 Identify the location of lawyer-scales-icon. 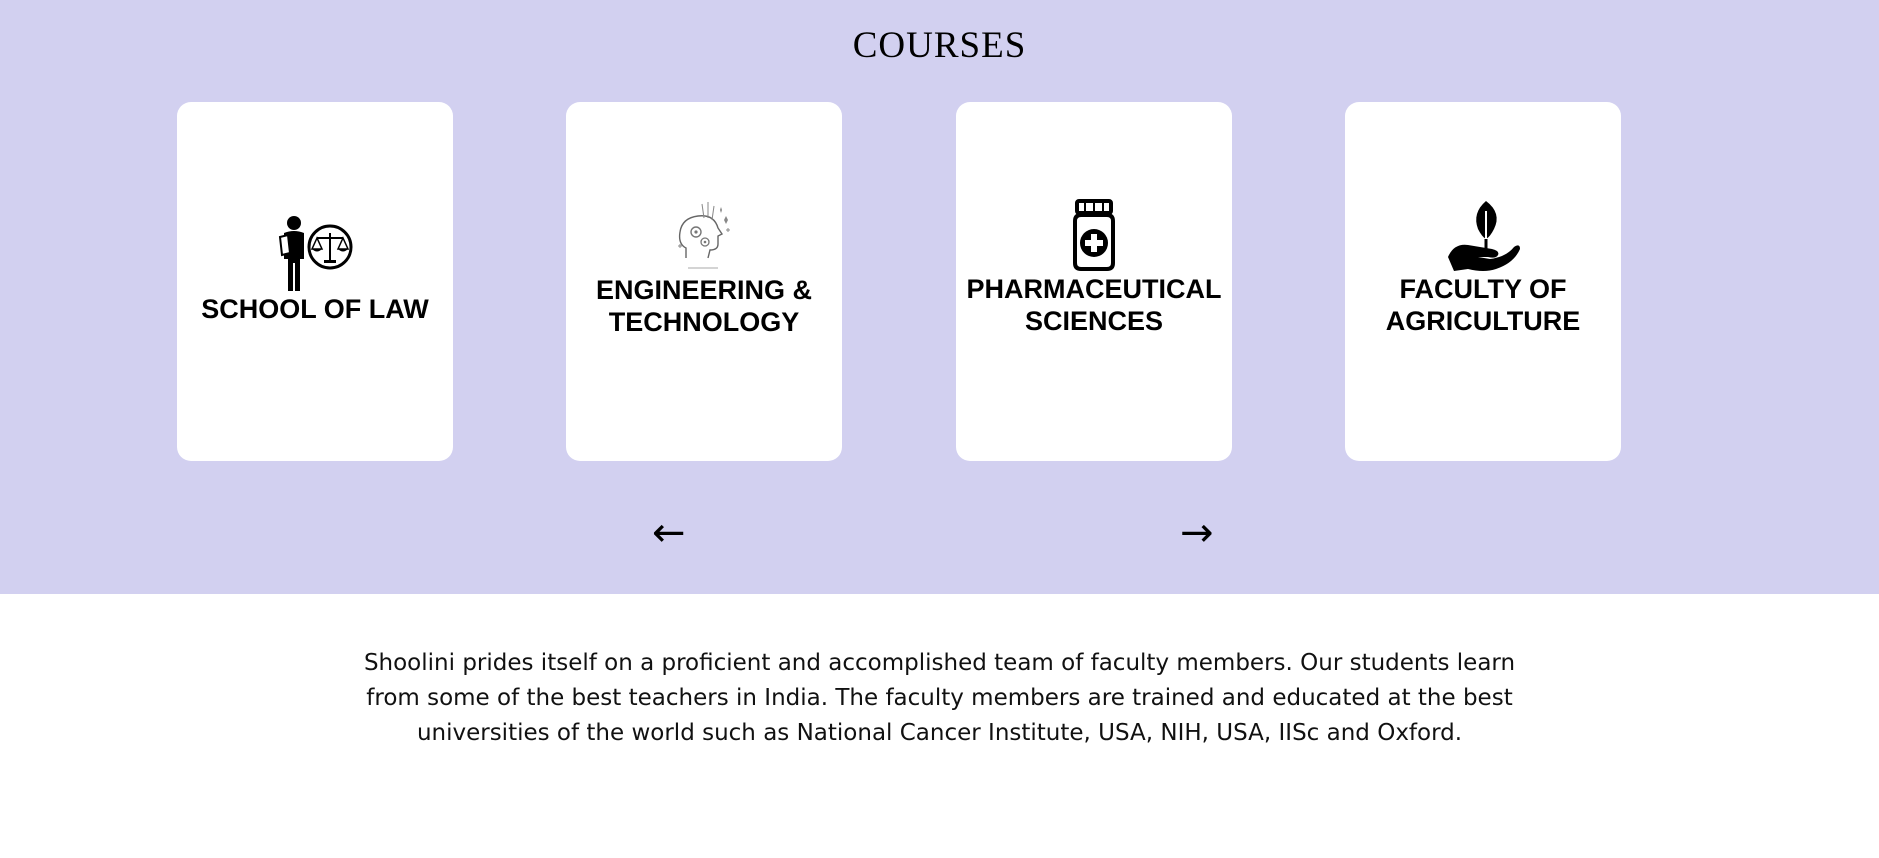
(315, 253).